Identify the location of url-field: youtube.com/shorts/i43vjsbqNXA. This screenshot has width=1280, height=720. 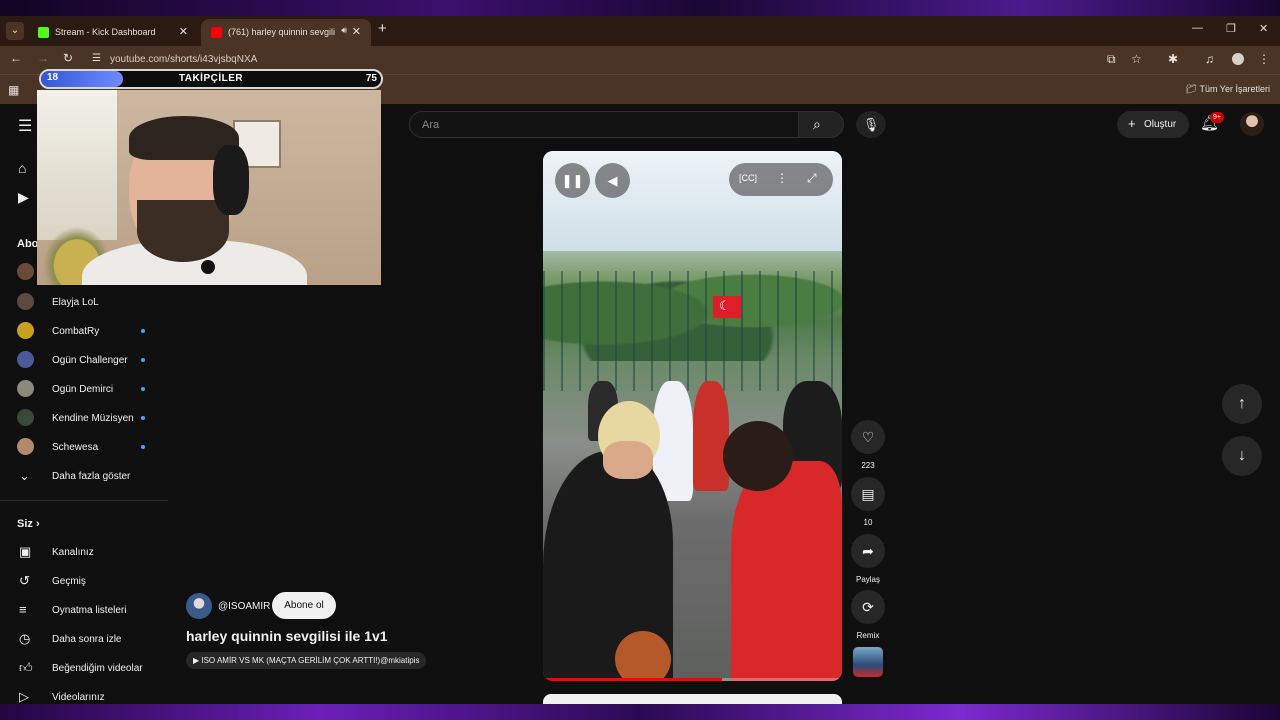
(183, 59).